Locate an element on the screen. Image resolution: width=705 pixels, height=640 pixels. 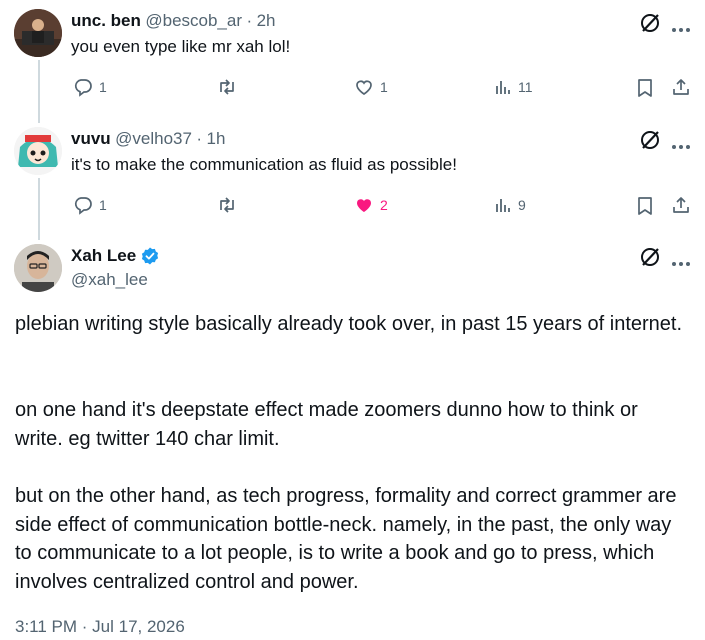
like-count: 2 is located at coordinates (384, 205).